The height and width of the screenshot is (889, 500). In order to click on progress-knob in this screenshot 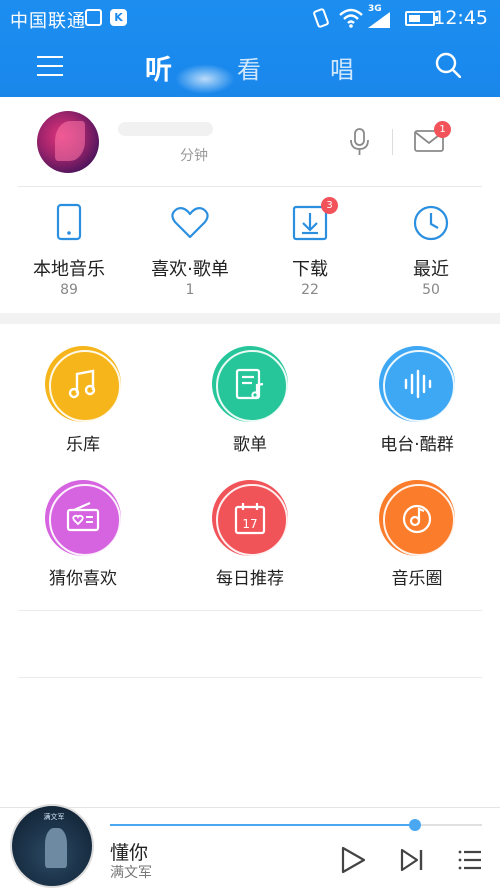, I will do `click(415, 825)`.